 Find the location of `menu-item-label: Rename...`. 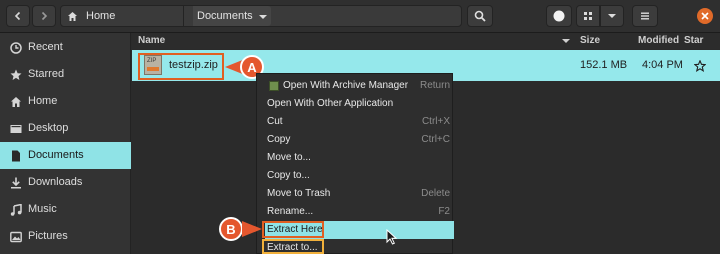

menu-item-label: Rename... is located at coordinates (290, 211).